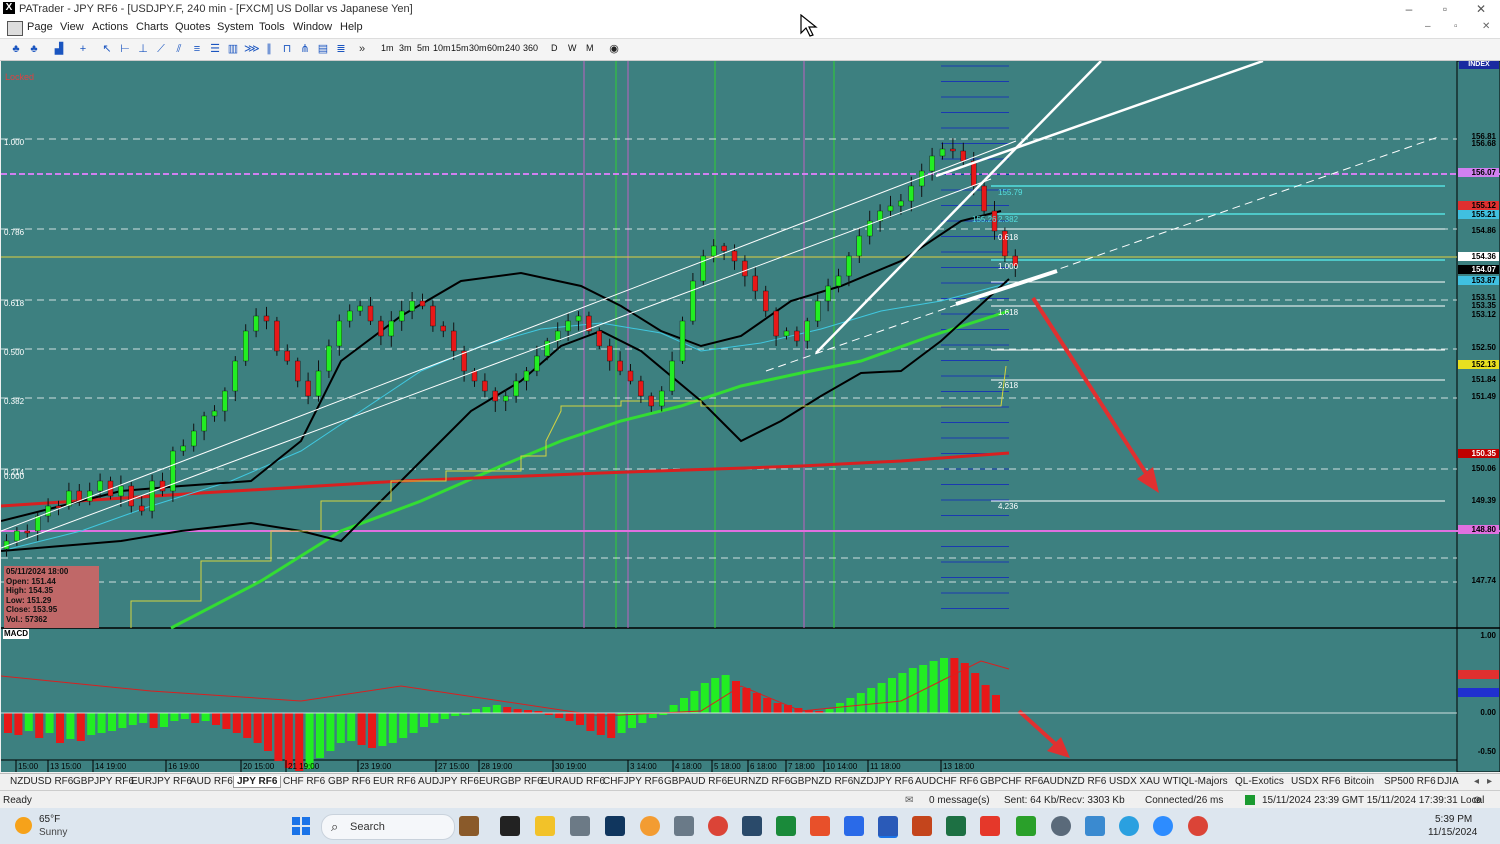 Image resolution: width=1500 pixels, height=844 pixels. Describe the element at coordinates (110, 27) in the screenshot. I see `menu-actions: Actions` at that location.